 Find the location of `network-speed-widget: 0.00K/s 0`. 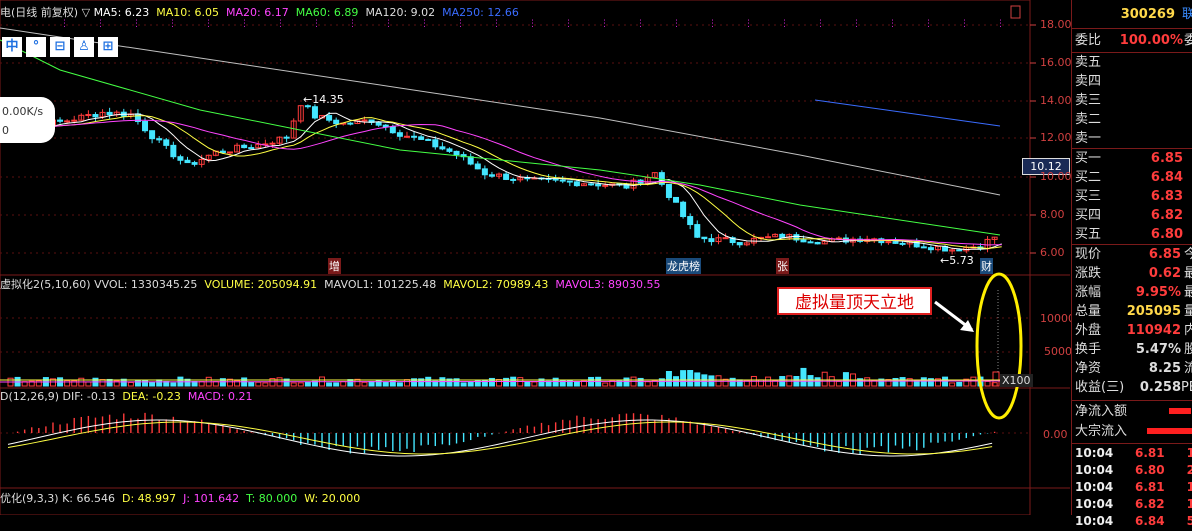

network-speed-widget: 0.00K/s 0 is located at coordinates (27, 120).